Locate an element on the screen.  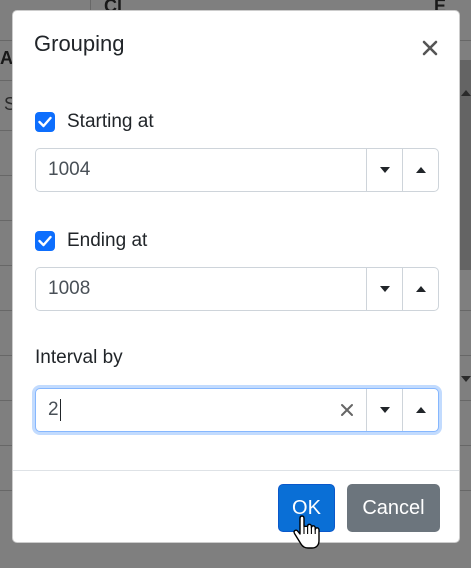
starting-at-spinner: 1004 is located at coordinates (237, 170).